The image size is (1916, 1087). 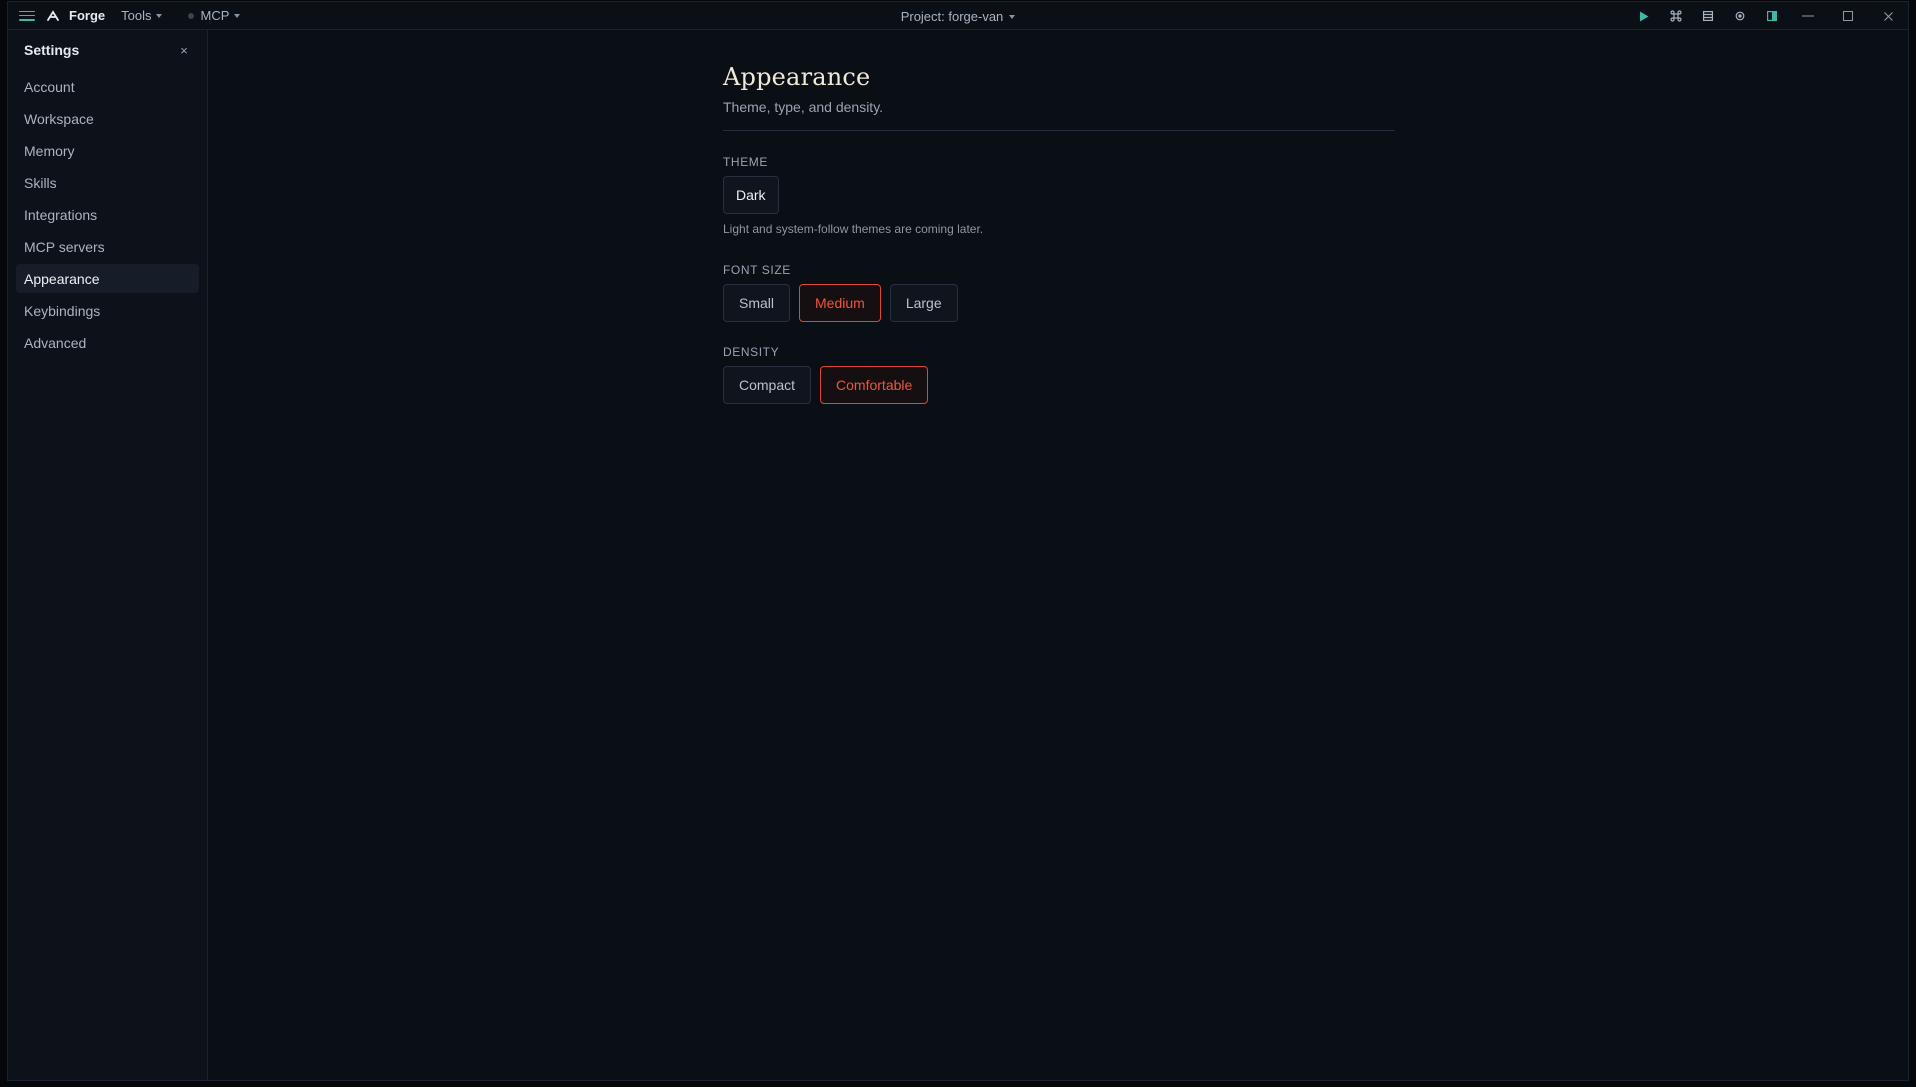 I want to click on mcp-menu-label: MCP, so click(x=215, y=15).